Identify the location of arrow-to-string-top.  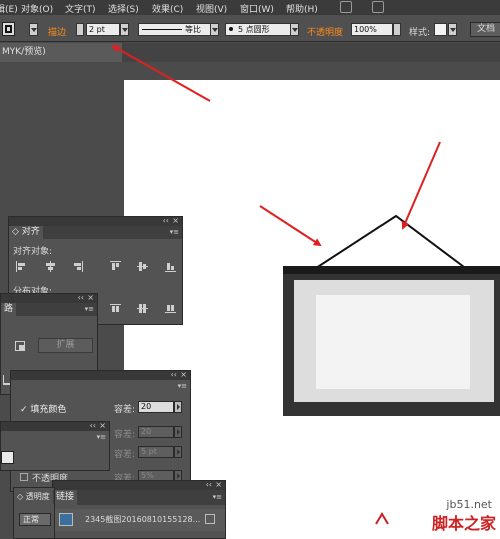
(421, 185).